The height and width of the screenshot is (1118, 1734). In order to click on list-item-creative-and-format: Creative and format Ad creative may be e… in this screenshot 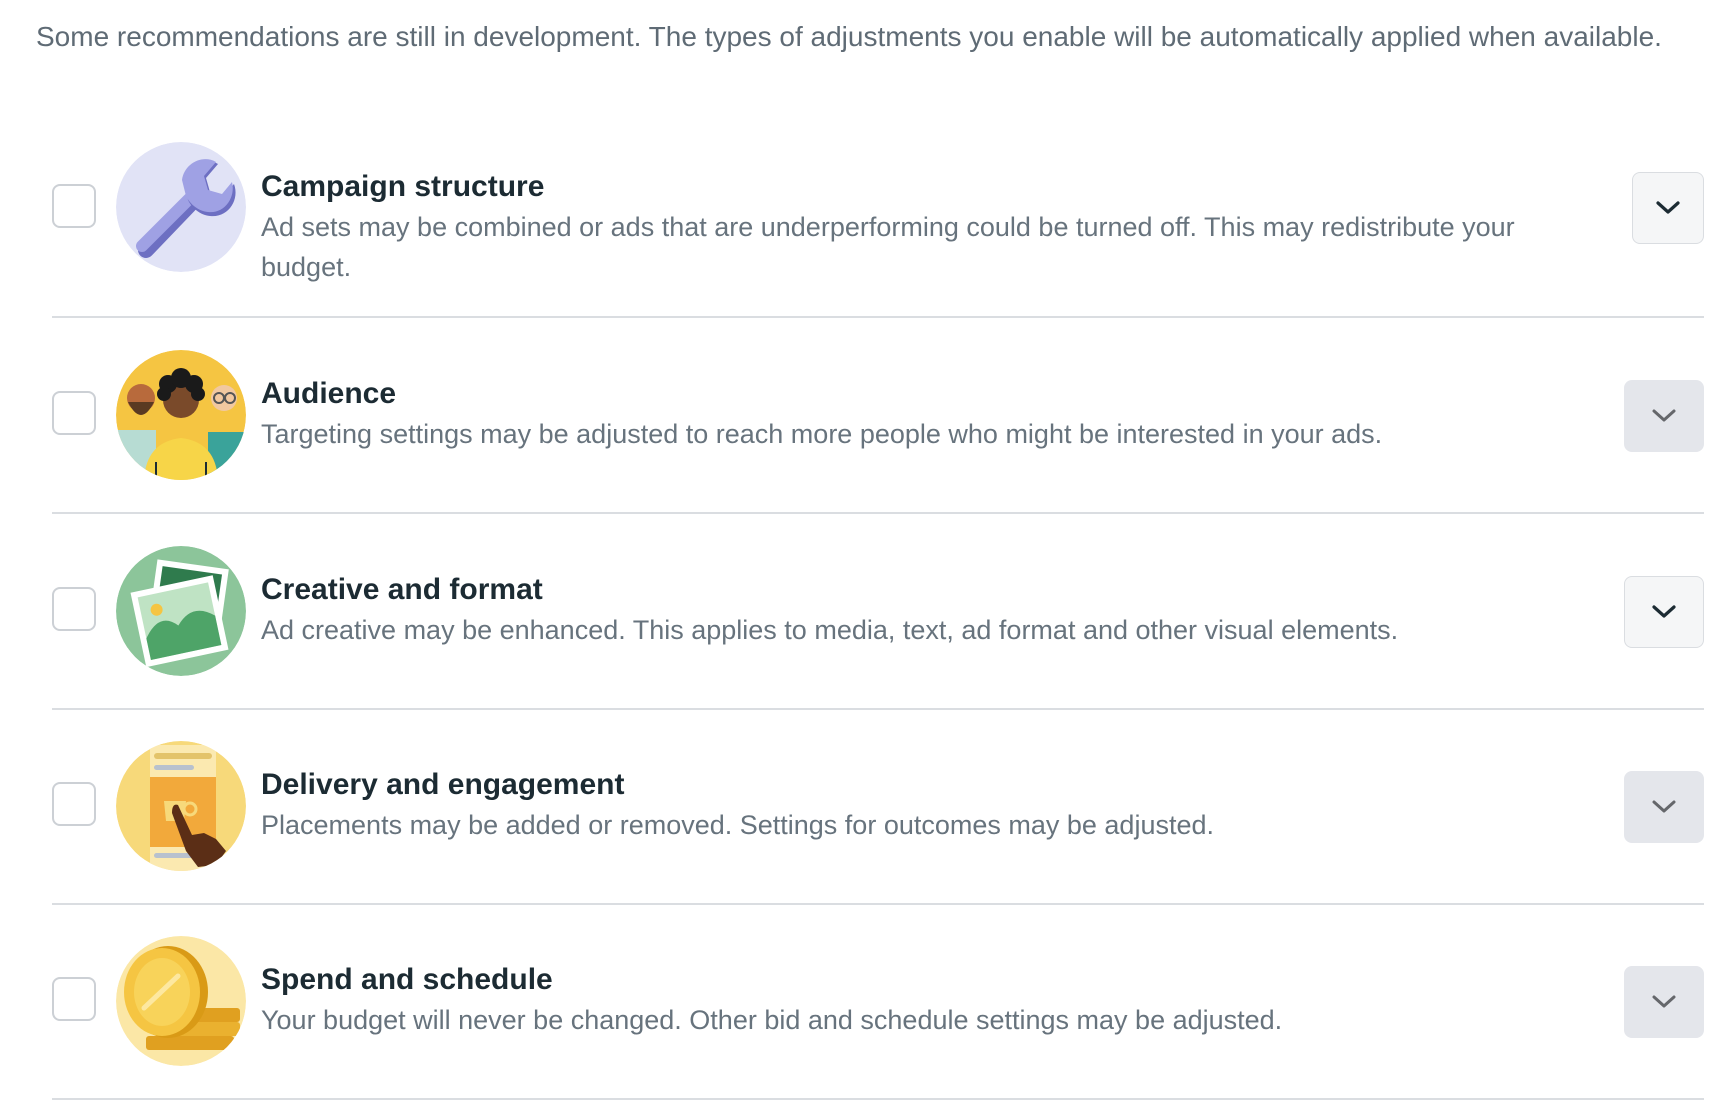, I will do `click(878, 628)`.